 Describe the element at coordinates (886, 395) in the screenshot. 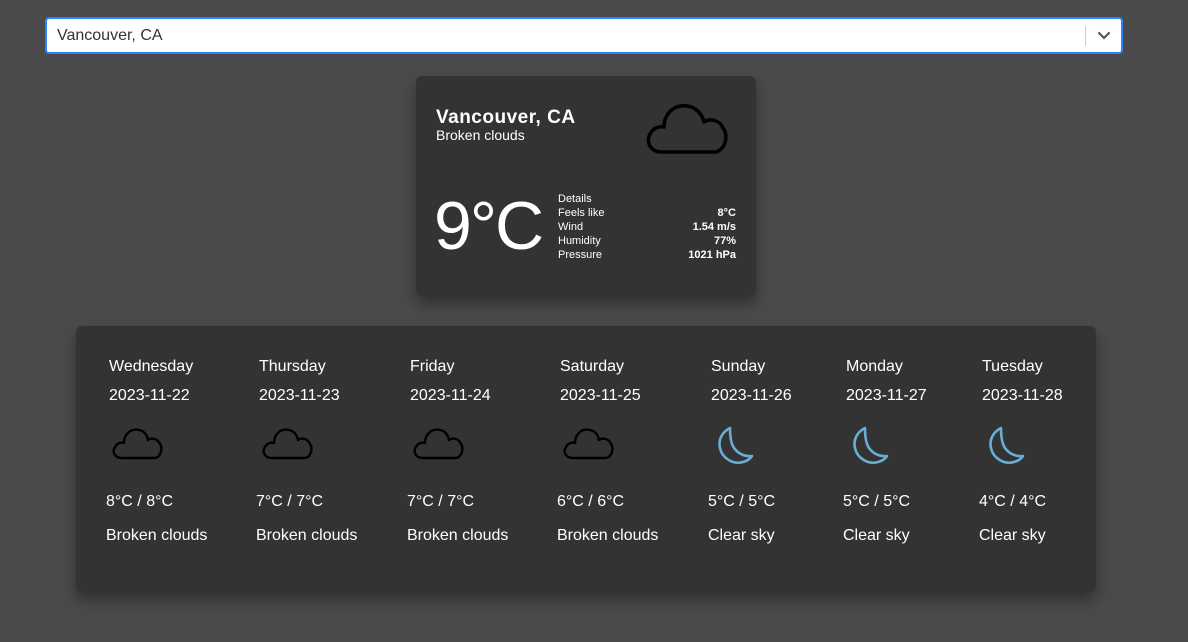

I see `forecast-date: 2023-11-27` at that location.